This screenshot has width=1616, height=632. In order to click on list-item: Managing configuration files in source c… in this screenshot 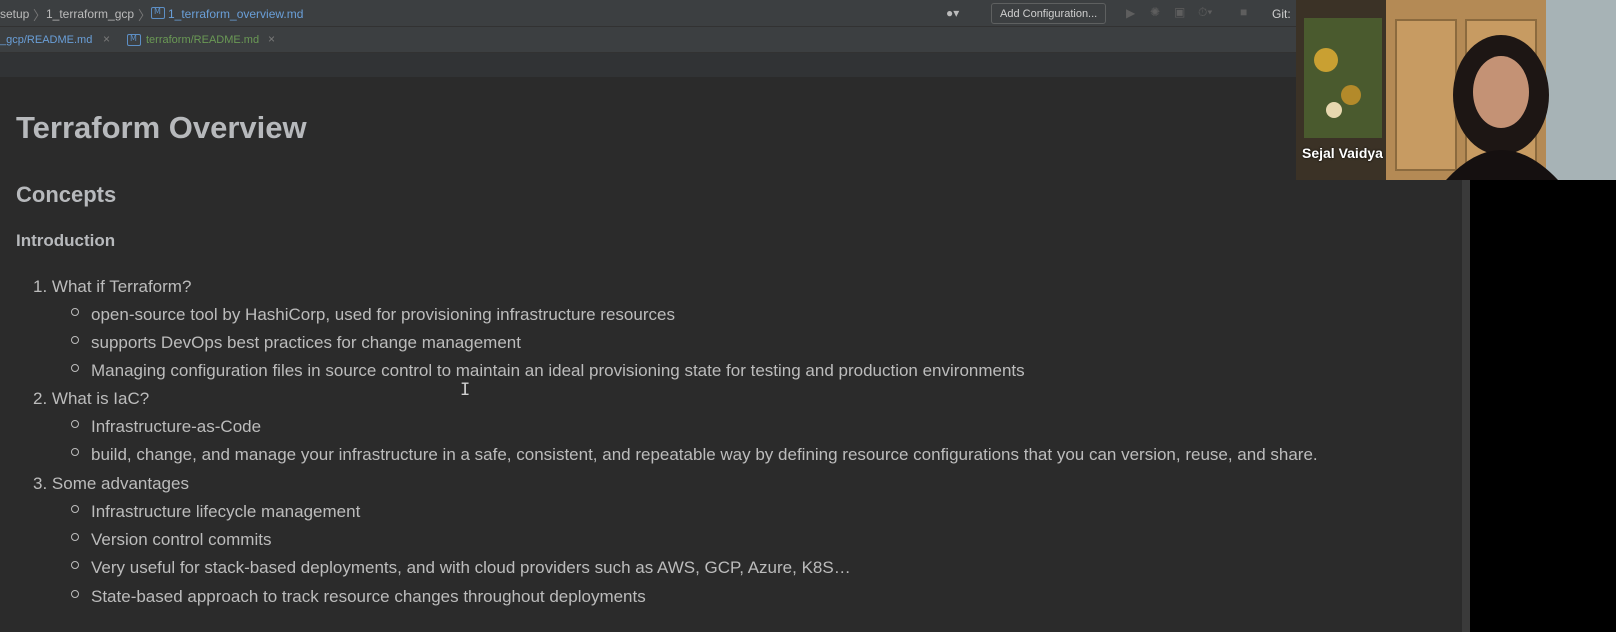, I will do `click(558, 370)`.